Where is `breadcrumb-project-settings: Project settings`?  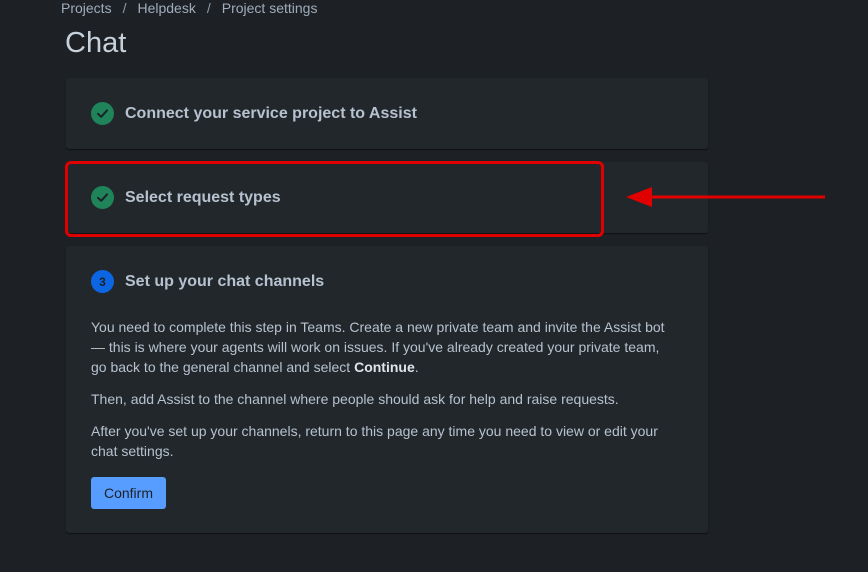
breadcrumb-project-settings: Project settings is located at coordinates (270, 8).